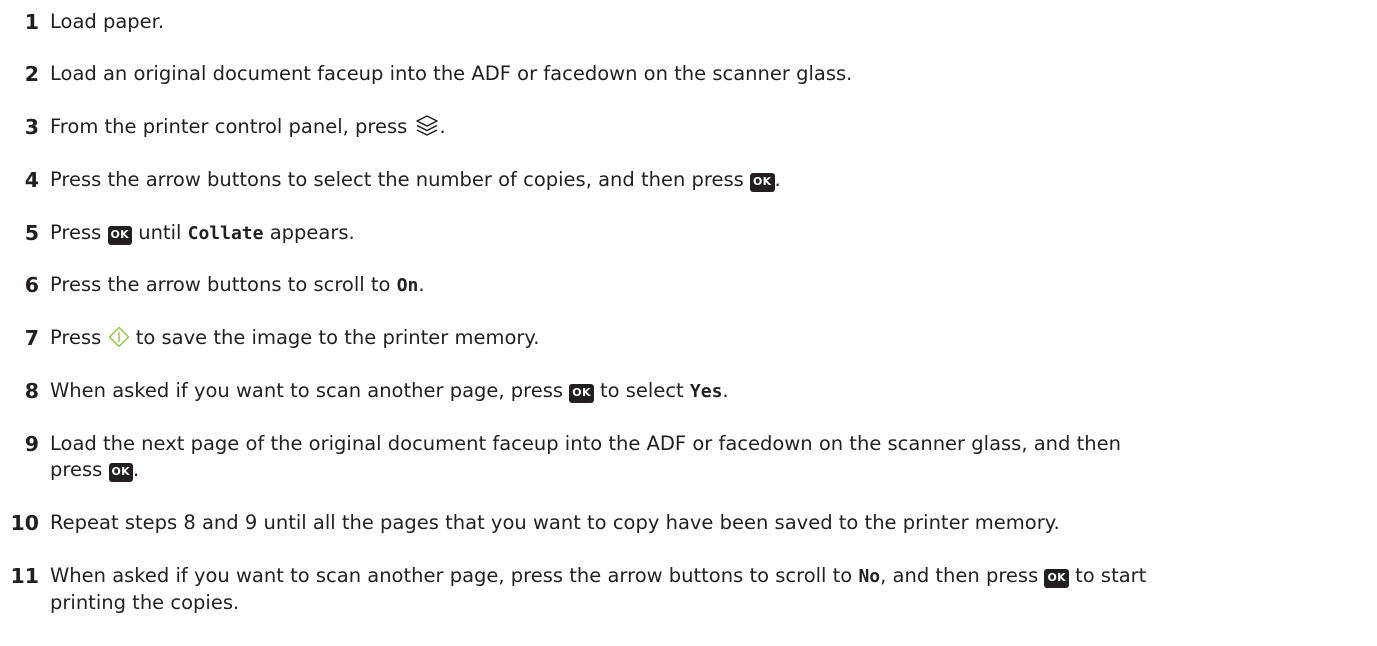 This screenshot has height=646, width=1377. Describe the element at coordinates (31, 127) in the screenshot. I see `step-number: 3` at that location.